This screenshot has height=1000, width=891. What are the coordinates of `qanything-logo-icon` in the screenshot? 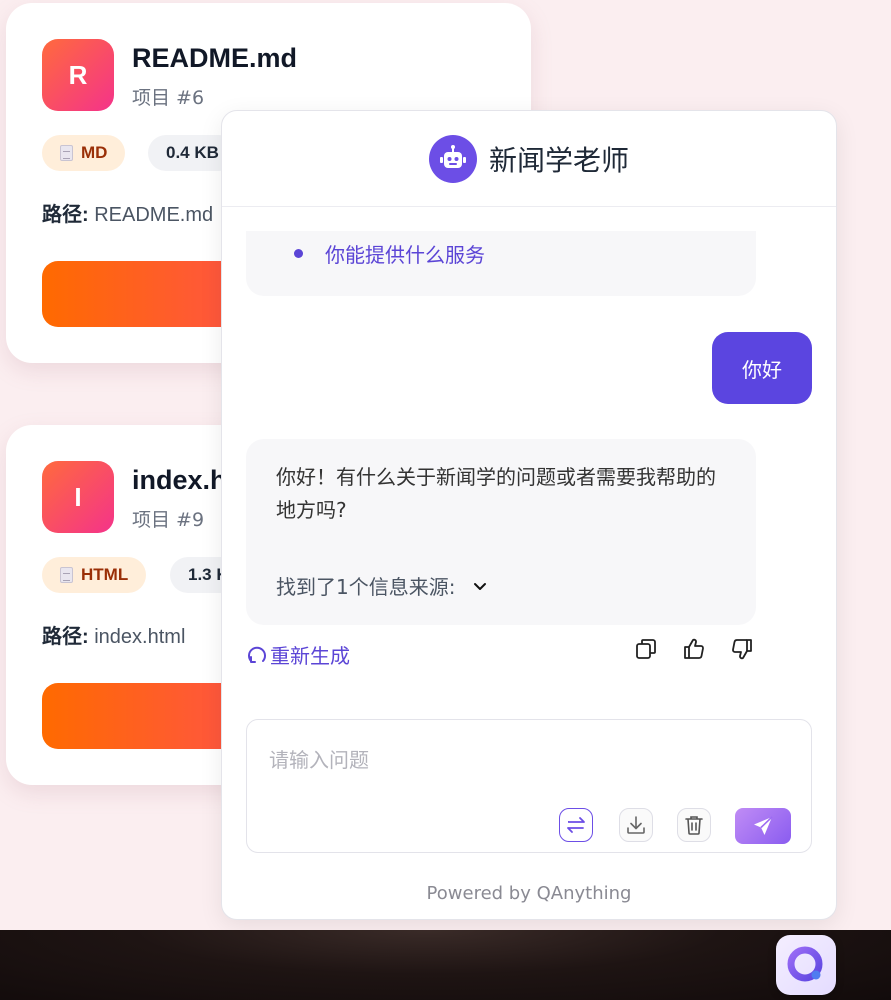 It's located at (805, 964).